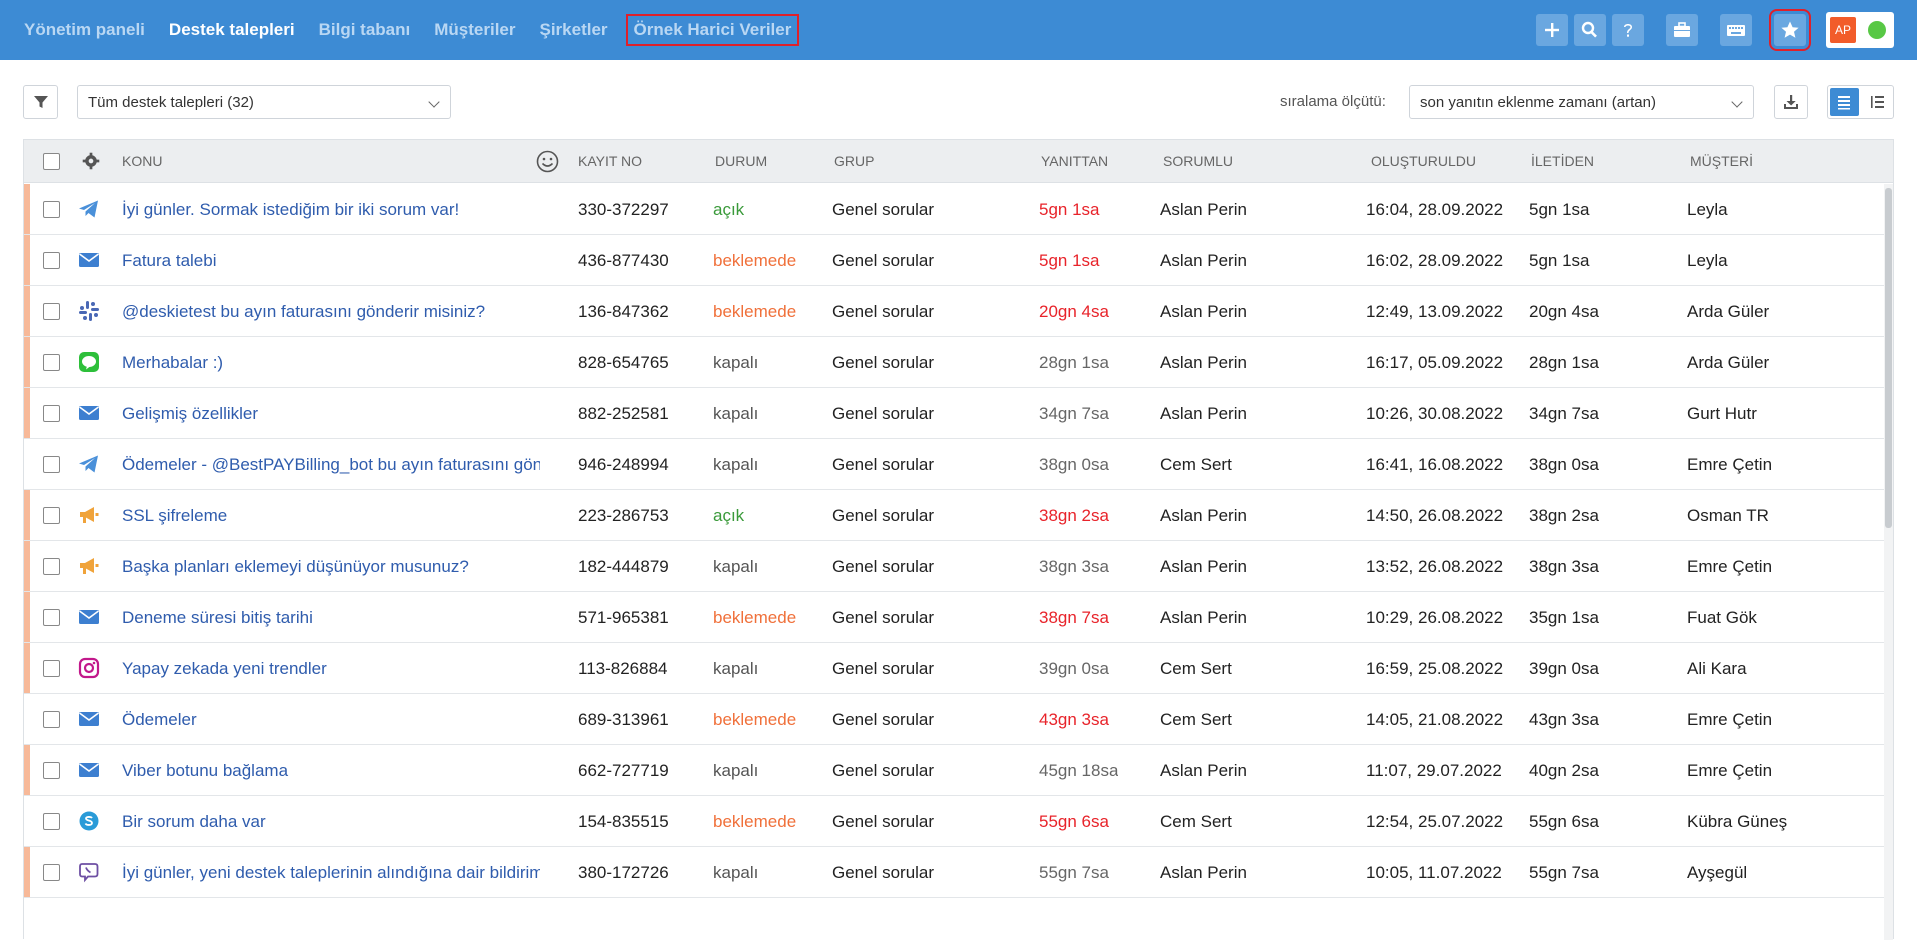 The image size is (1917, 940). What do you see at coordinates (365, 30) in the screenshot?
I see `nav-item-2: Bilgi tabanı` at bounding box center [365, 30].